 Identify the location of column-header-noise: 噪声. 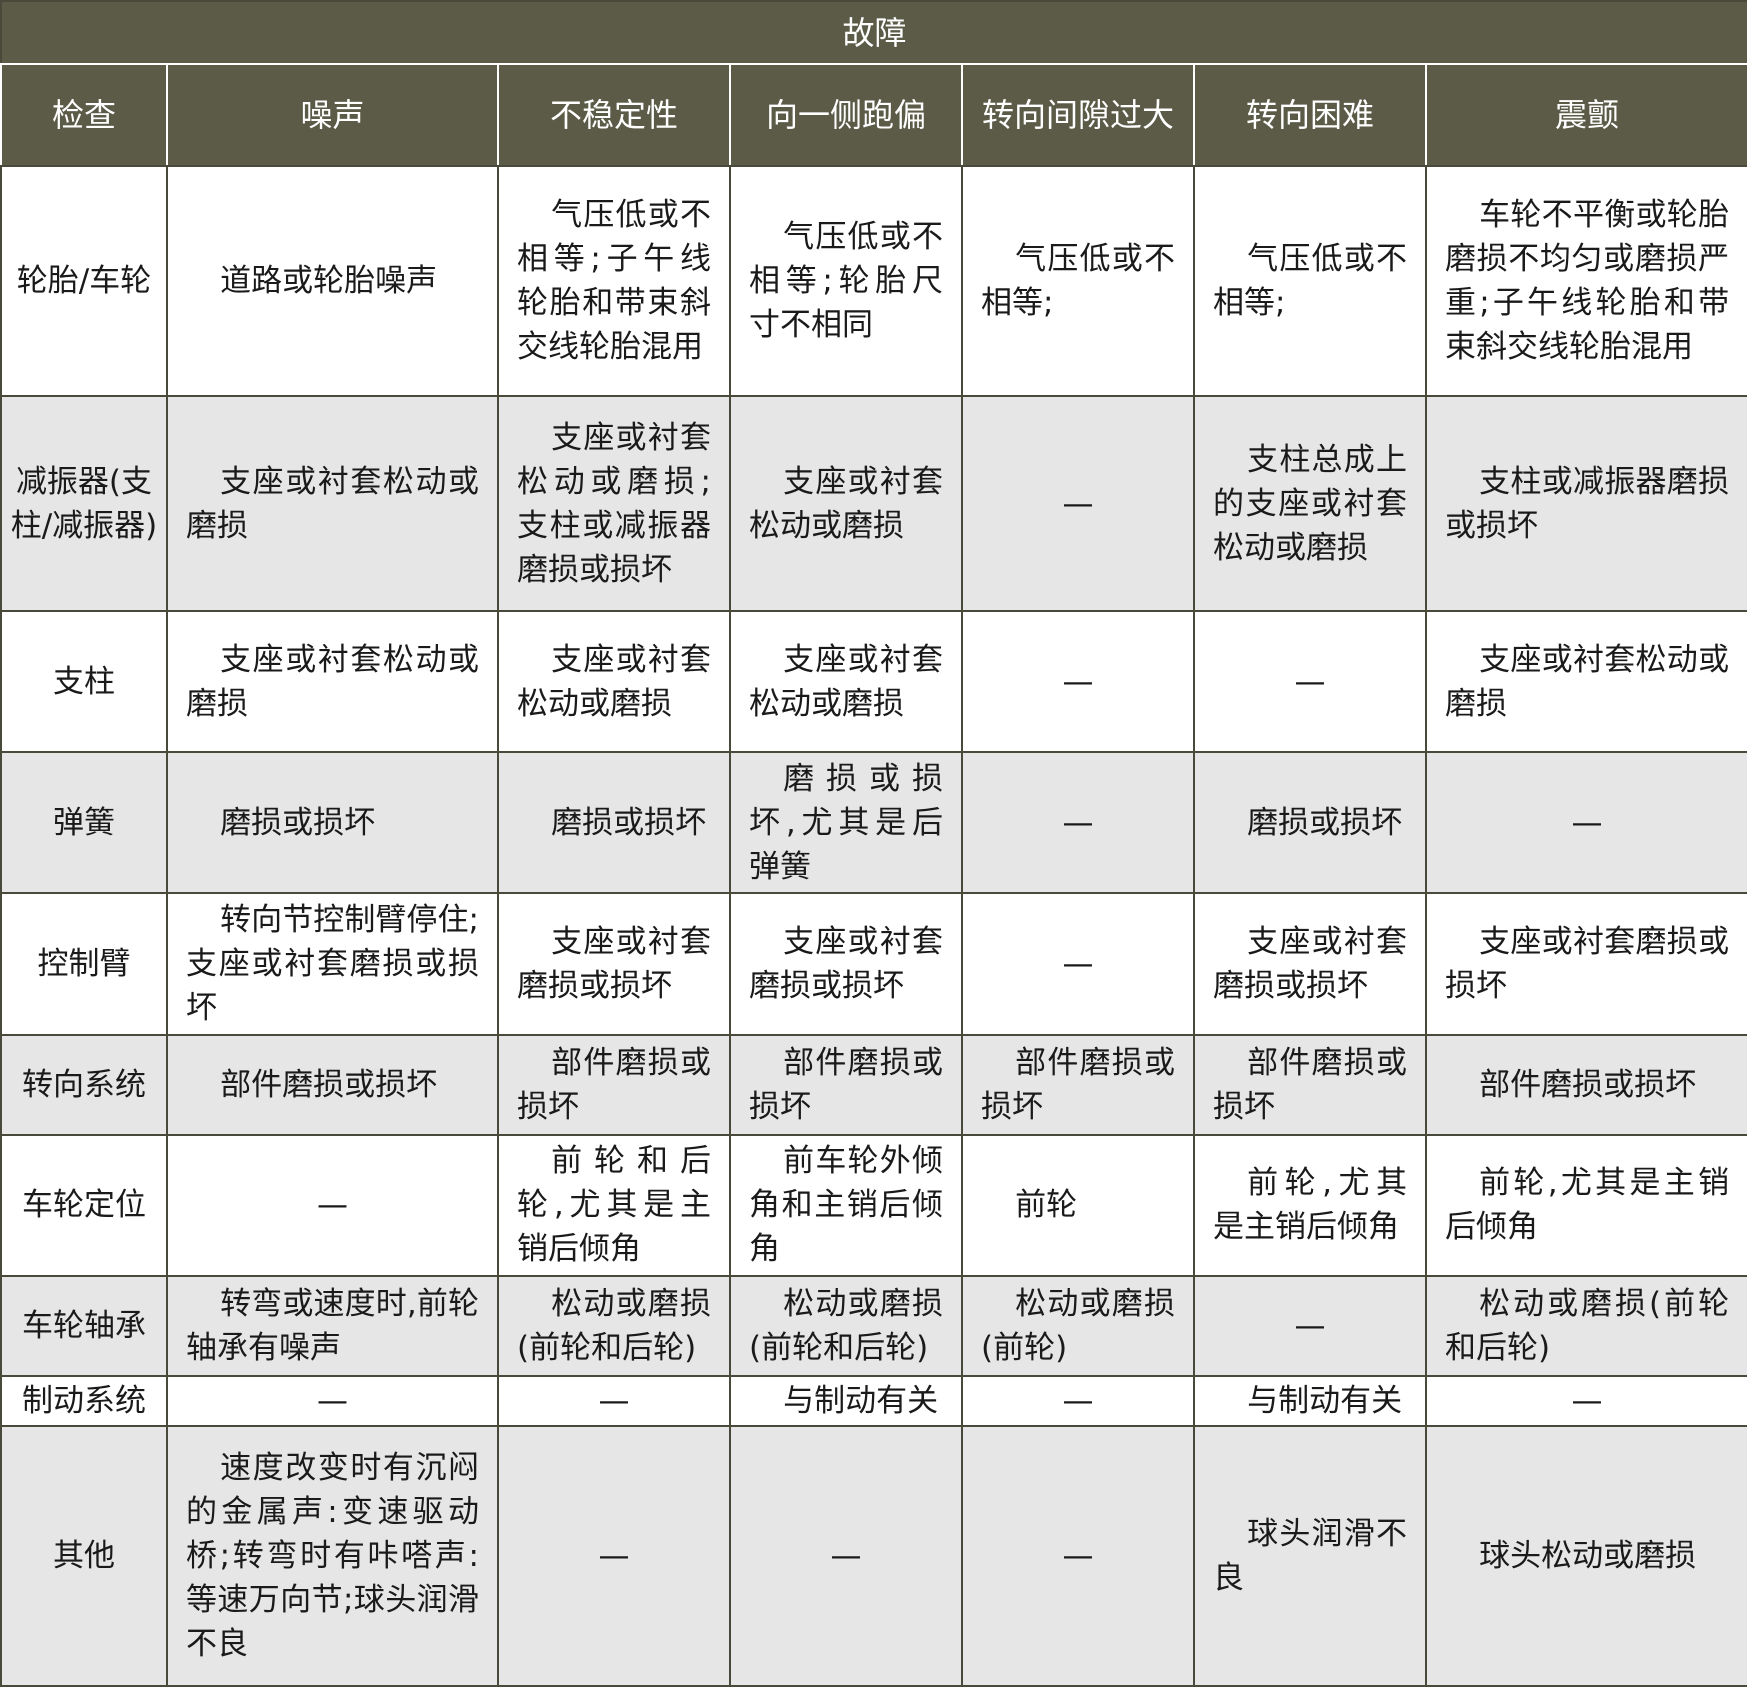
(332, 115).